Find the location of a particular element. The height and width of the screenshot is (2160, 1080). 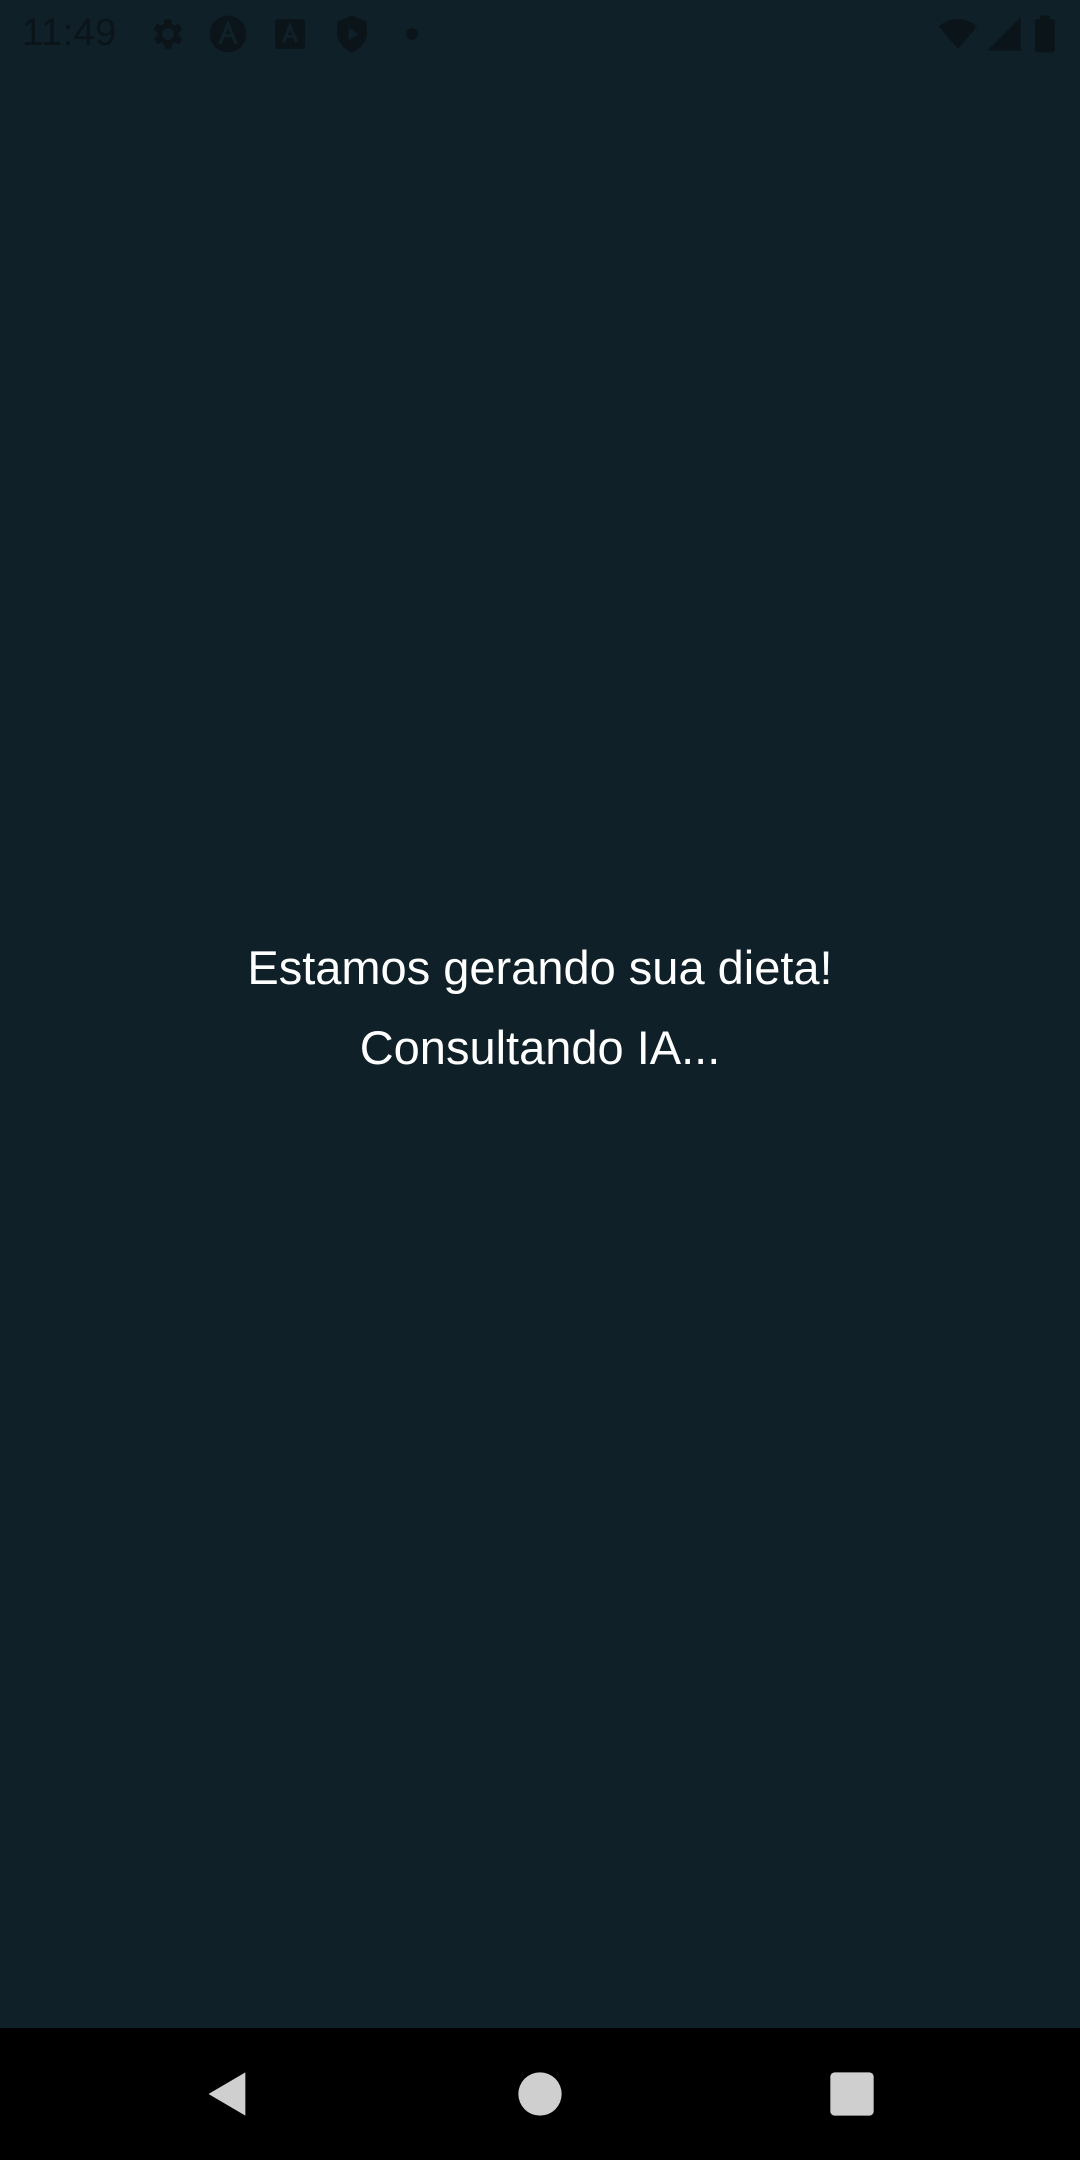

navigation-bar is located at coordinates (540, 2094).